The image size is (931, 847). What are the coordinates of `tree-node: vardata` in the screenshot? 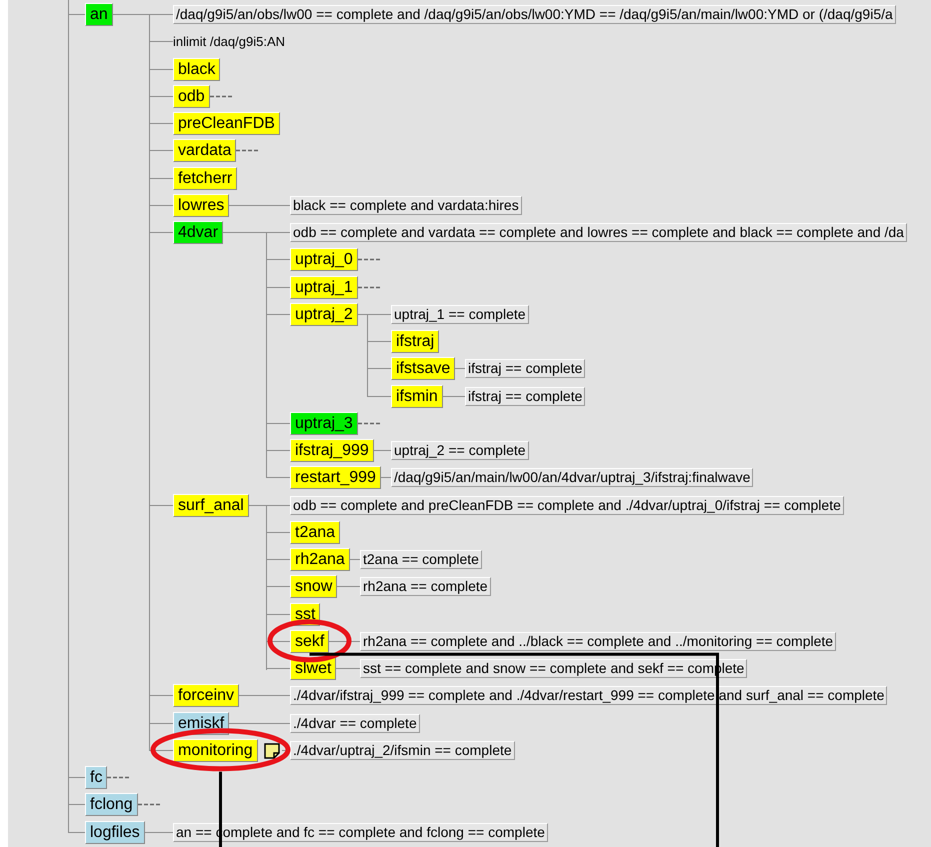 It's located at (204, 150).